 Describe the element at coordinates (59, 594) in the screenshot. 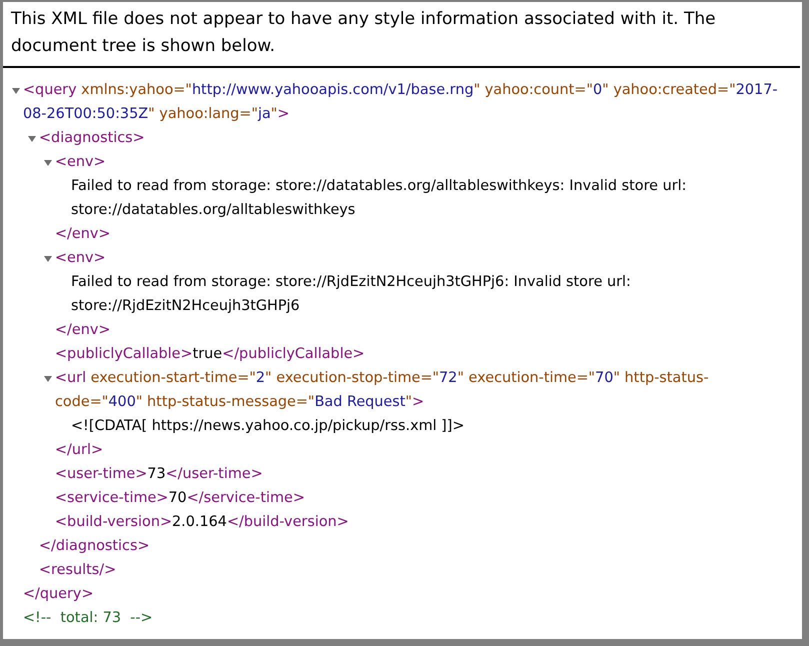

I see `xml-tag-line: </query>` at that location.